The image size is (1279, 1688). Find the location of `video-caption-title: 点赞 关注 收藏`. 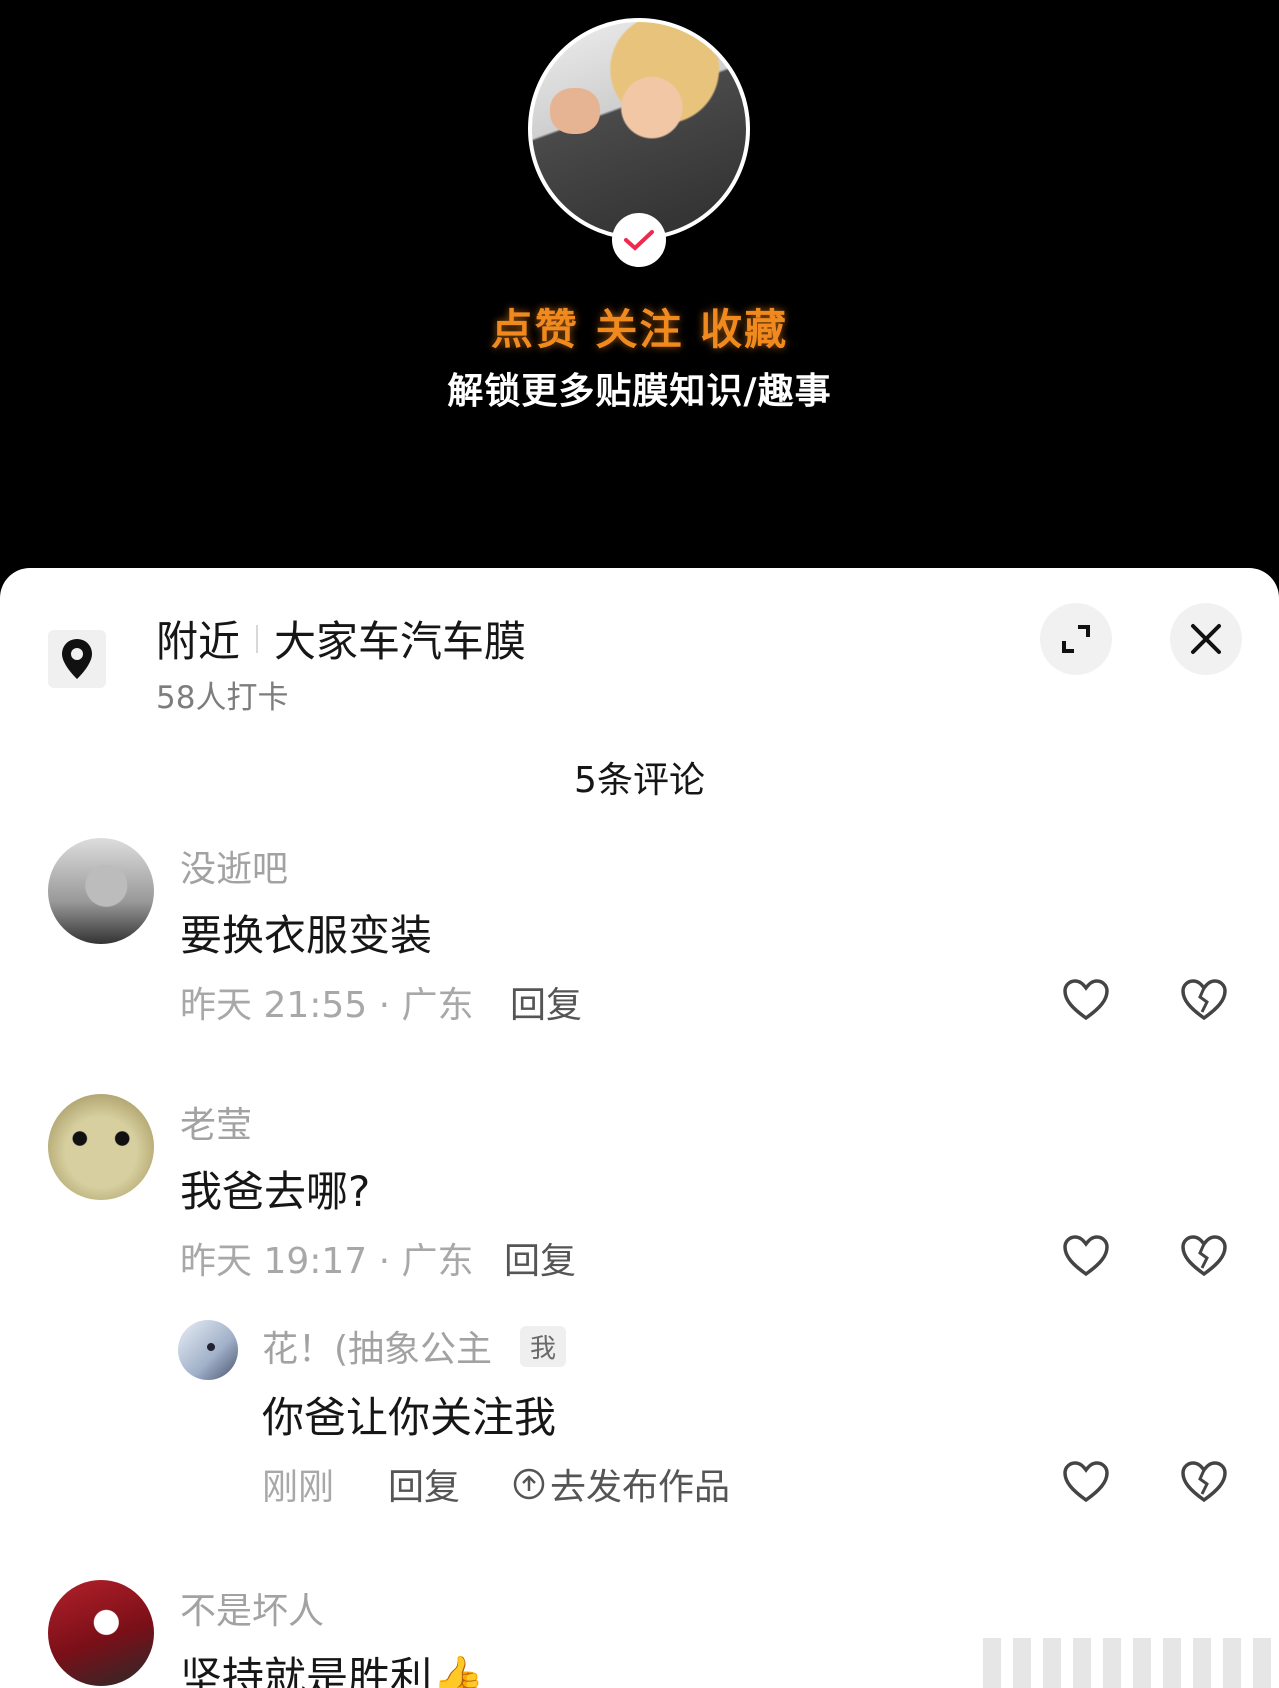

video-caption-title: 点赞 关注 收藏 is located at coordinates (639, 329).